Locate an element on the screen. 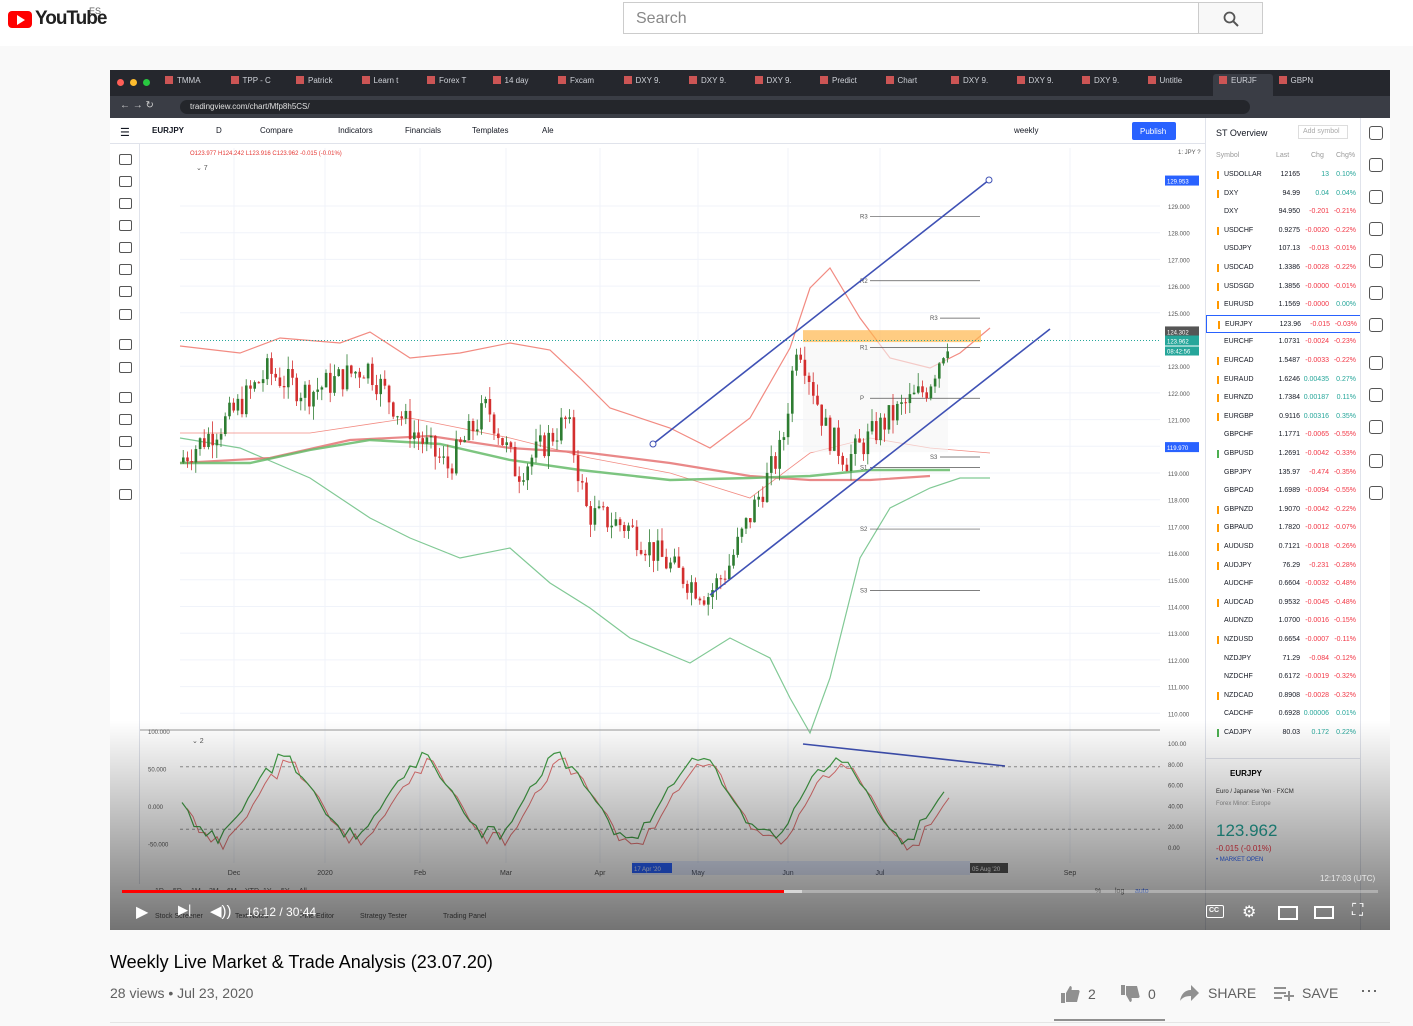  watchlist-row: NZDCAD 0.8908 -0.0028 -0.32% is located at coordinates (1283, 696).